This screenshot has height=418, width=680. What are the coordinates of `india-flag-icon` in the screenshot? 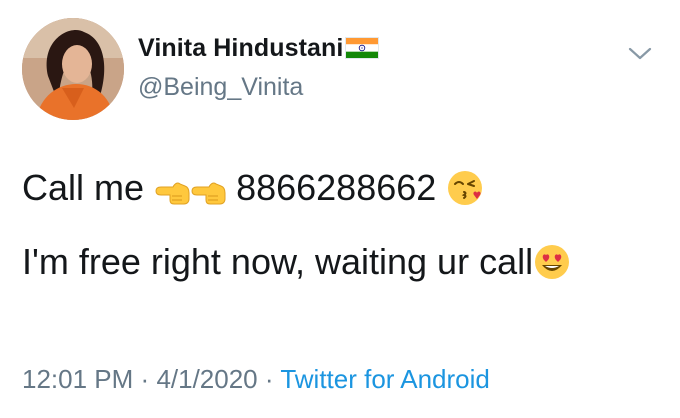 It's located at (362, 51).